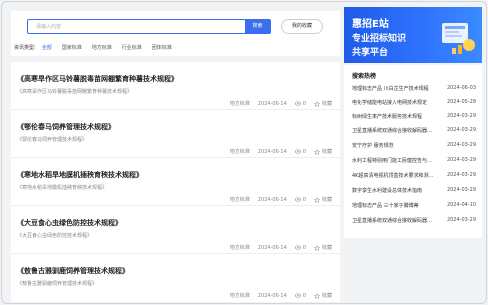 This screenshot has width=488, height=305. I want to click on hot-item: 地理标志产品 川白芷生产技术规程 2024-06-03, so click(414, 89).